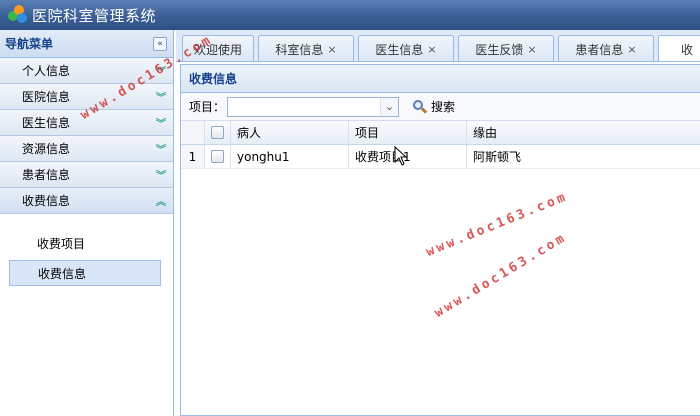 This screenshot has height=416, width=700. What do you see at coordinates (193, 132) in the screenshot?
I see `row-number-header` at bounding box center [193, 132].